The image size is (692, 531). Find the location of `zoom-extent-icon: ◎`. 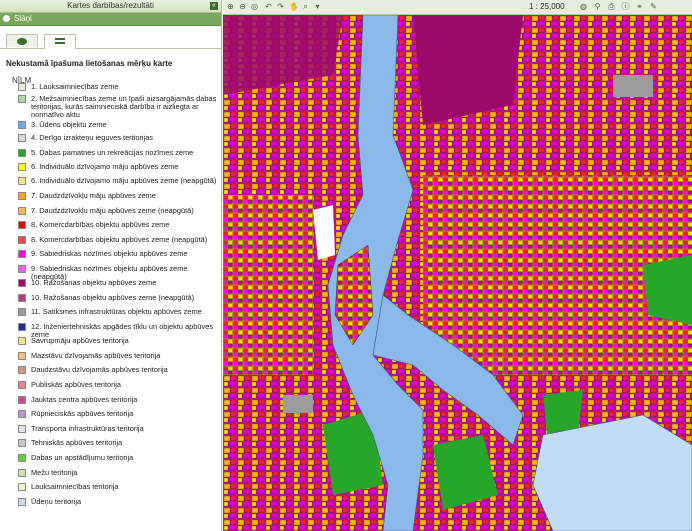

zoom-extent-icon: ◎ is located at coordinates (254, 6).